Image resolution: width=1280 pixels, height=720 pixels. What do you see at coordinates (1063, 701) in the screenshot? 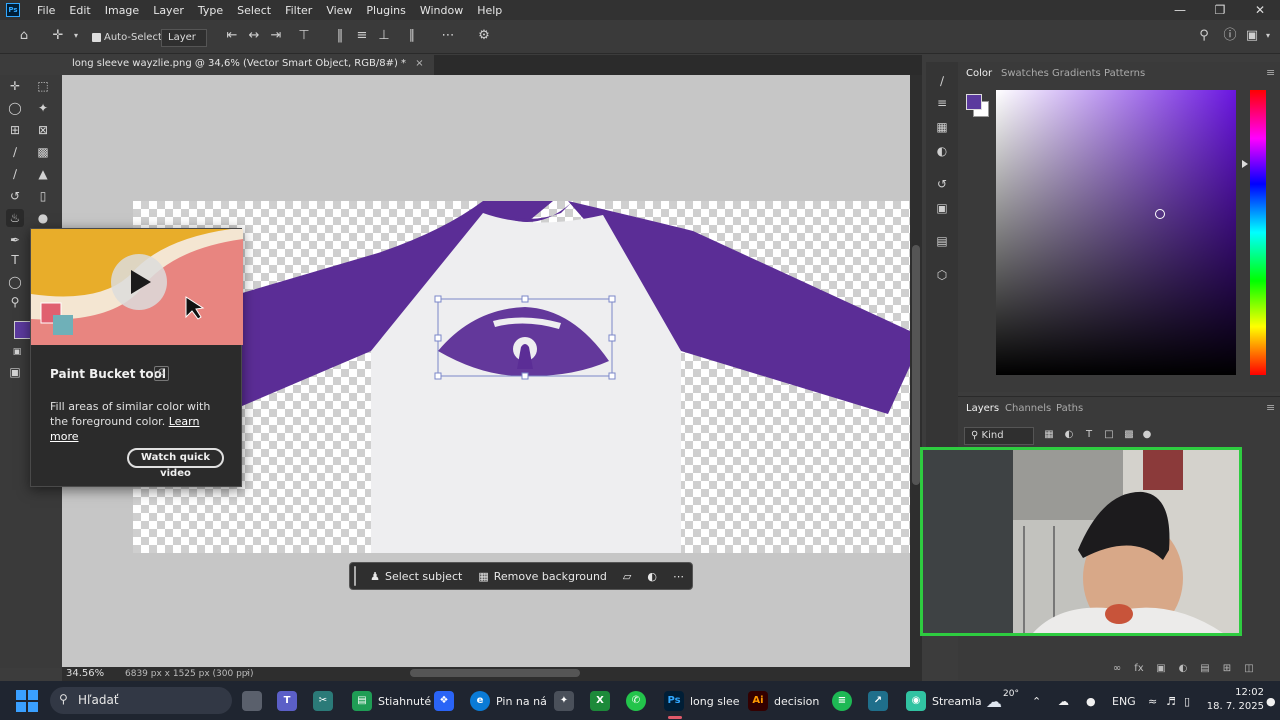
I see `cloud-sync-icon: ☁` at bounding box center [1063, 701].